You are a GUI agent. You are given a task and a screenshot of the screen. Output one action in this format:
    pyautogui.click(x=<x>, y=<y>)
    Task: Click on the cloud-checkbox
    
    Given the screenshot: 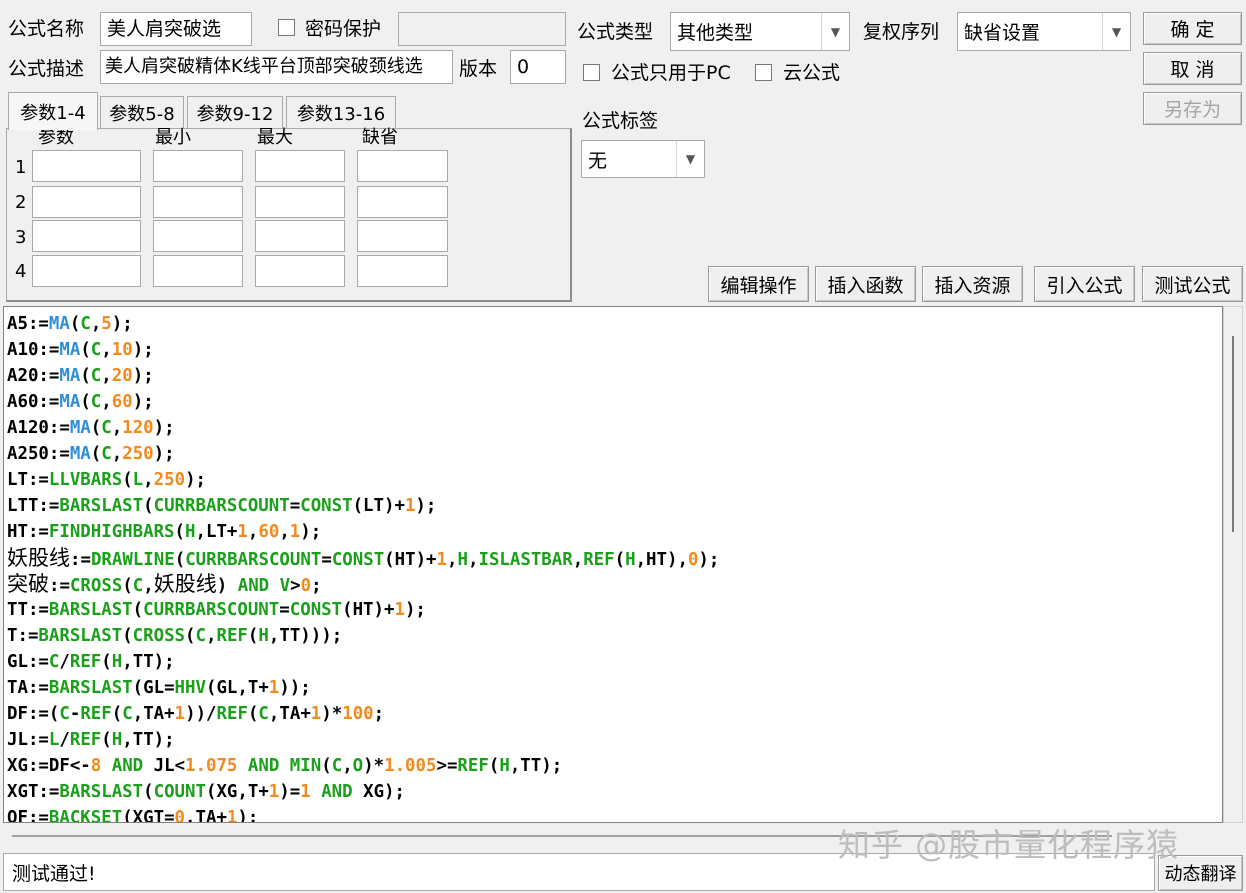 What is the action you would take?
    pyautogui.click(x=763, y=72)
    